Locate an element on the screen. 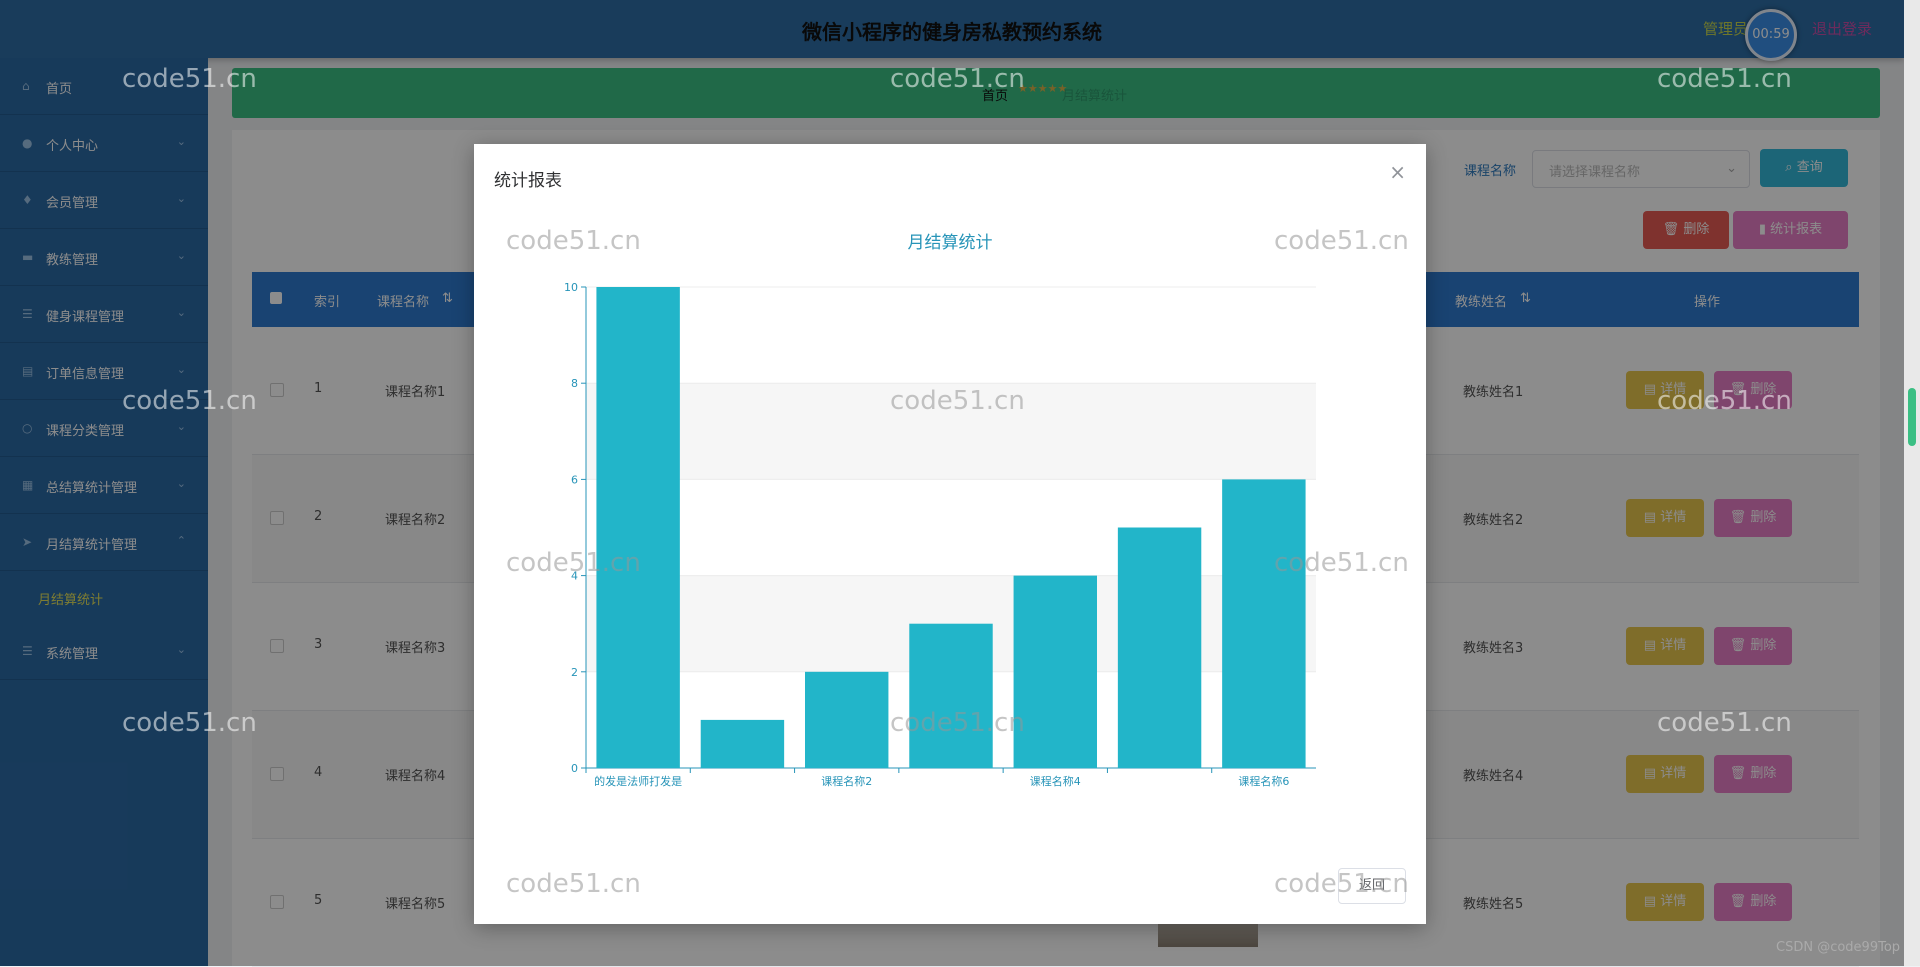  back-button: 返回 is located at coordinates (1372, 886).